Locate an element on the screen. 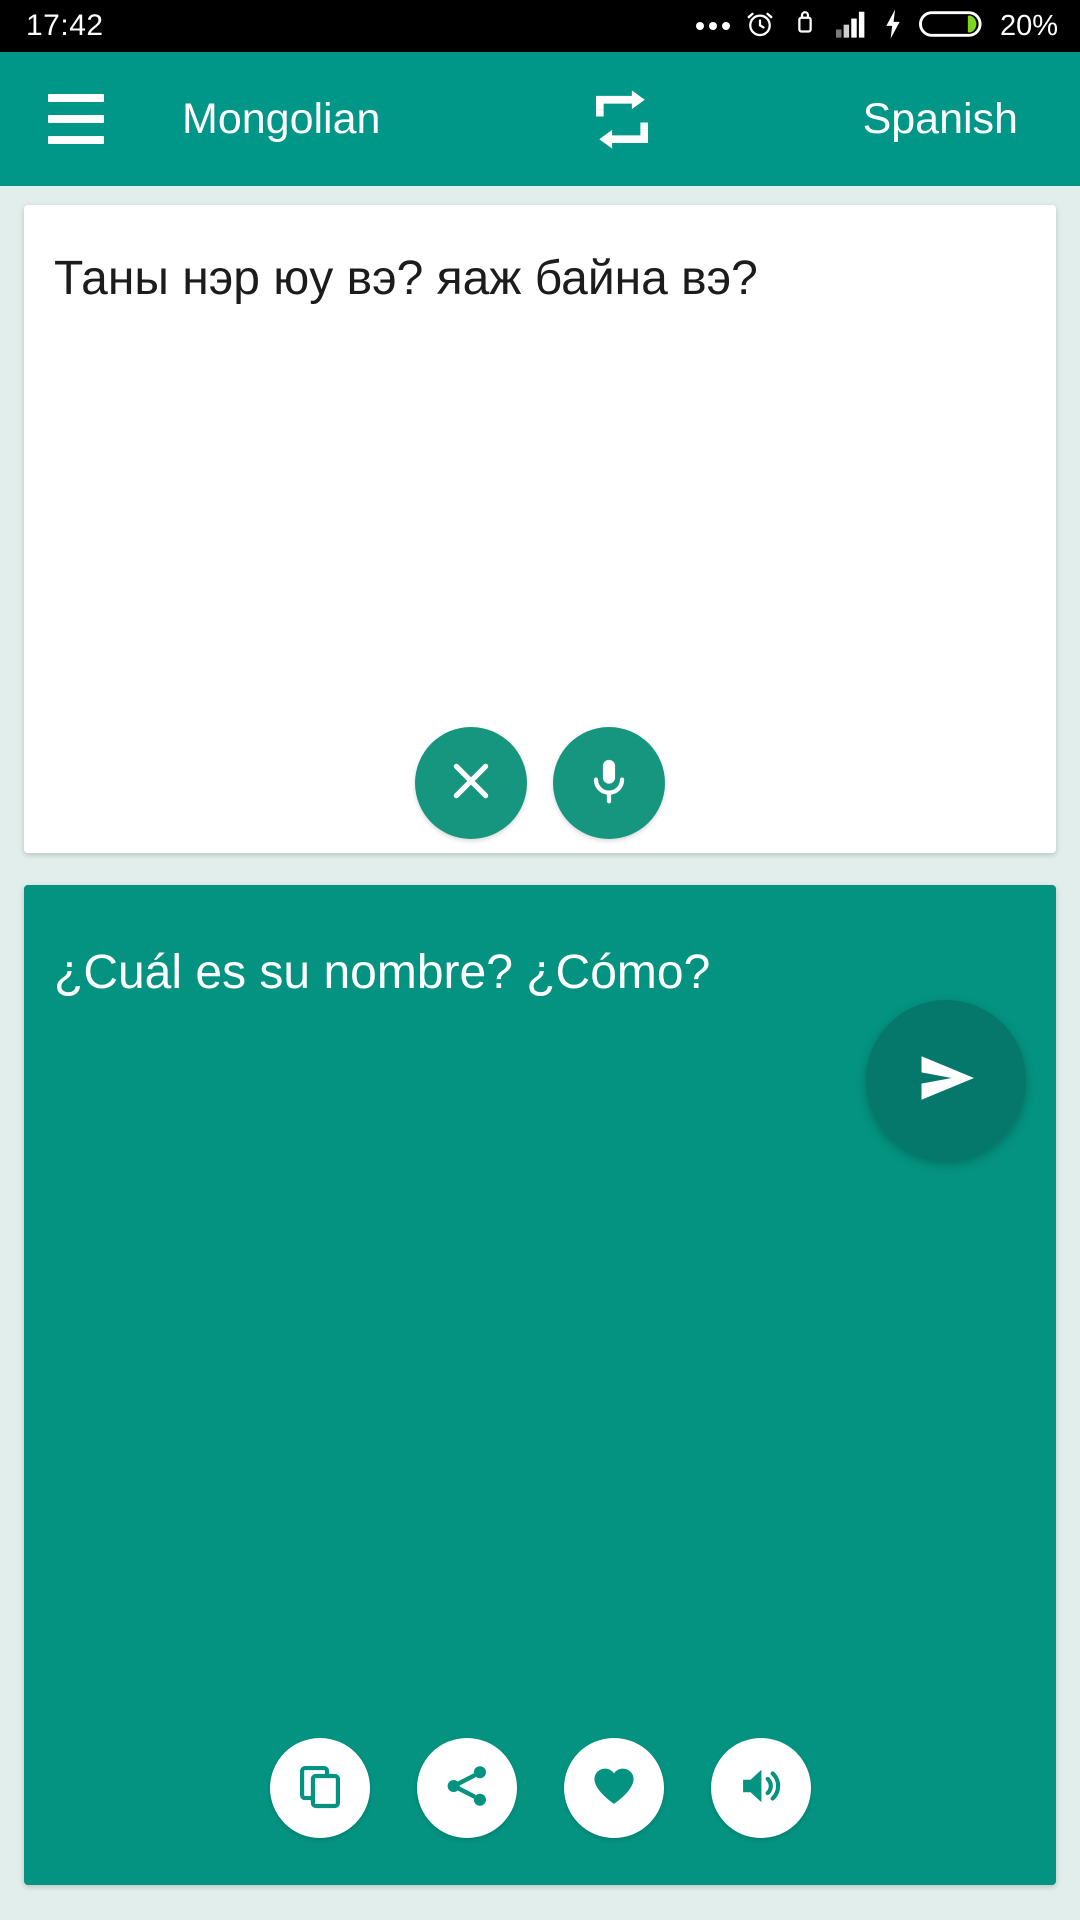 Image resolution: width=1080 pixels, height=1920 pixels. source-language-button: Mongolian is located at coordinates (281, 119).